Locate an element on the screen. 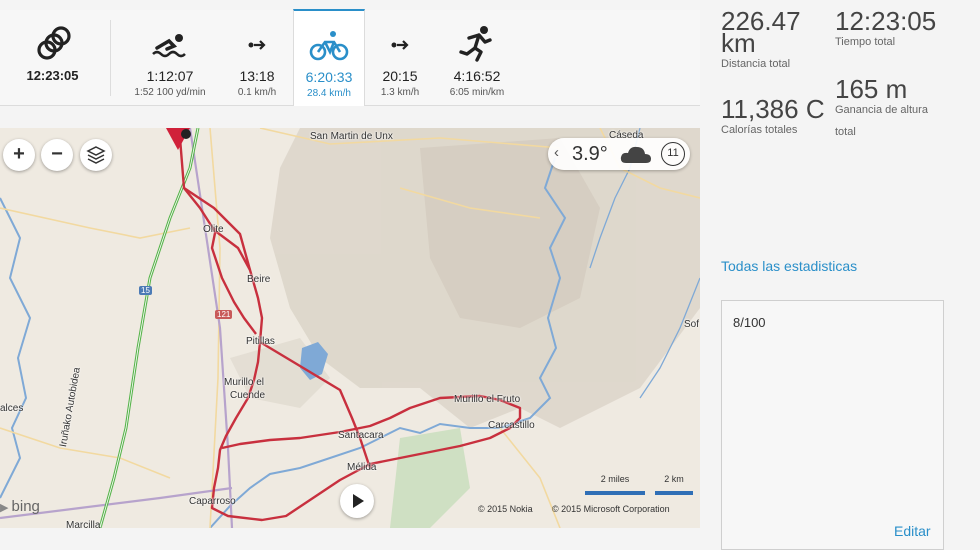  split-pace: 1:52 100 yd/min is located at coordinates (170, 92).